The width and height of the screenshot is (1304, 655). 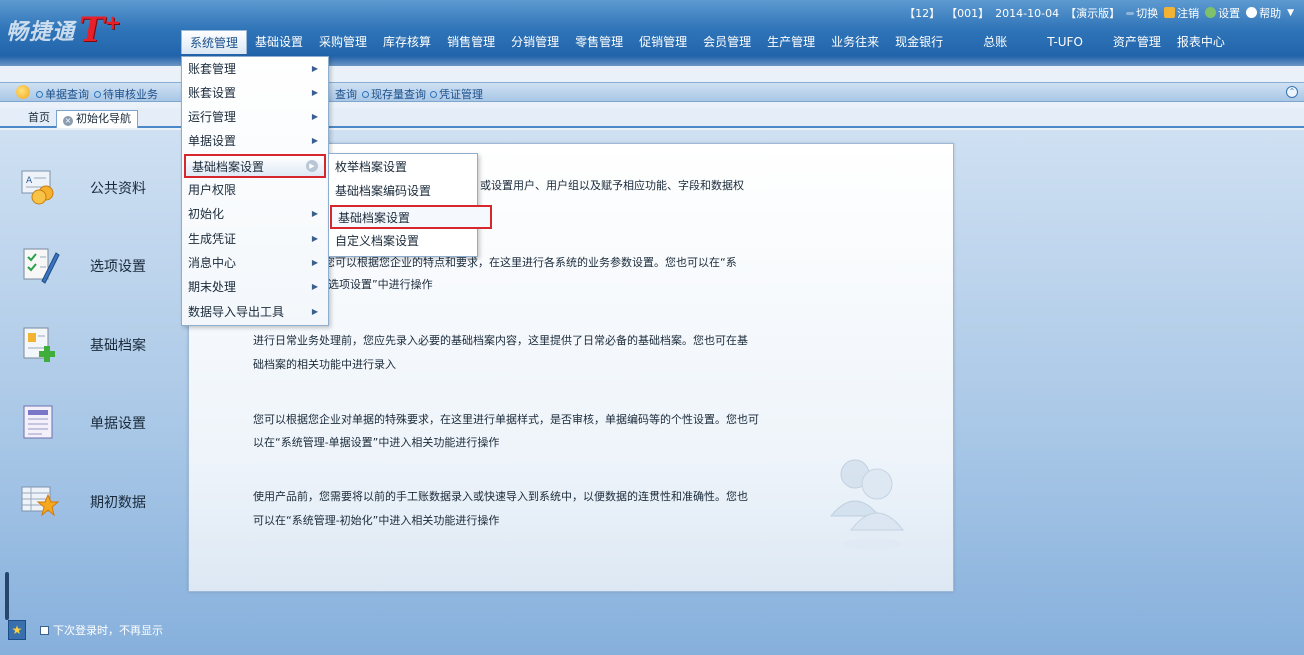 I want to click on menu-retail: 零售管理, so click(x=599, y=42).